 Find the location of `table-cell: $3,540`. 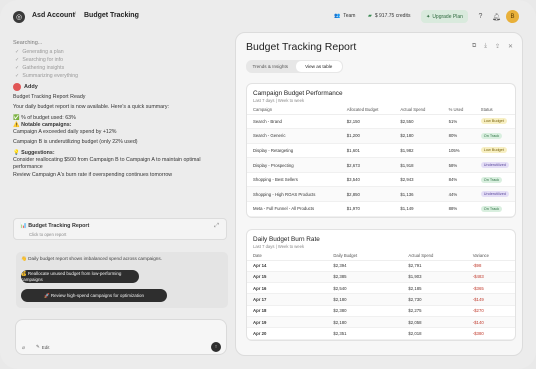

table-cell: $3,540 is located at coordinates (367, 180).